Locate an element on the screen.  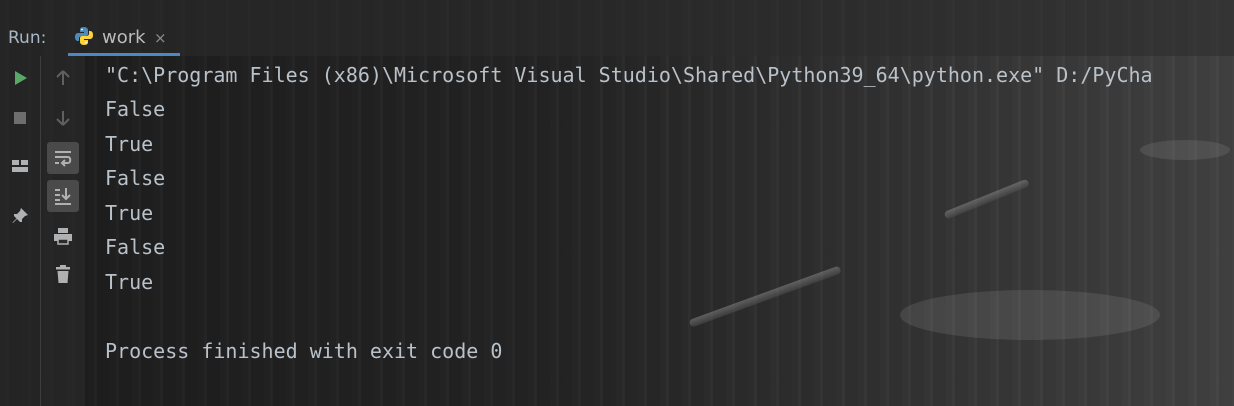
play-icon is located at coordinates (21, 78).